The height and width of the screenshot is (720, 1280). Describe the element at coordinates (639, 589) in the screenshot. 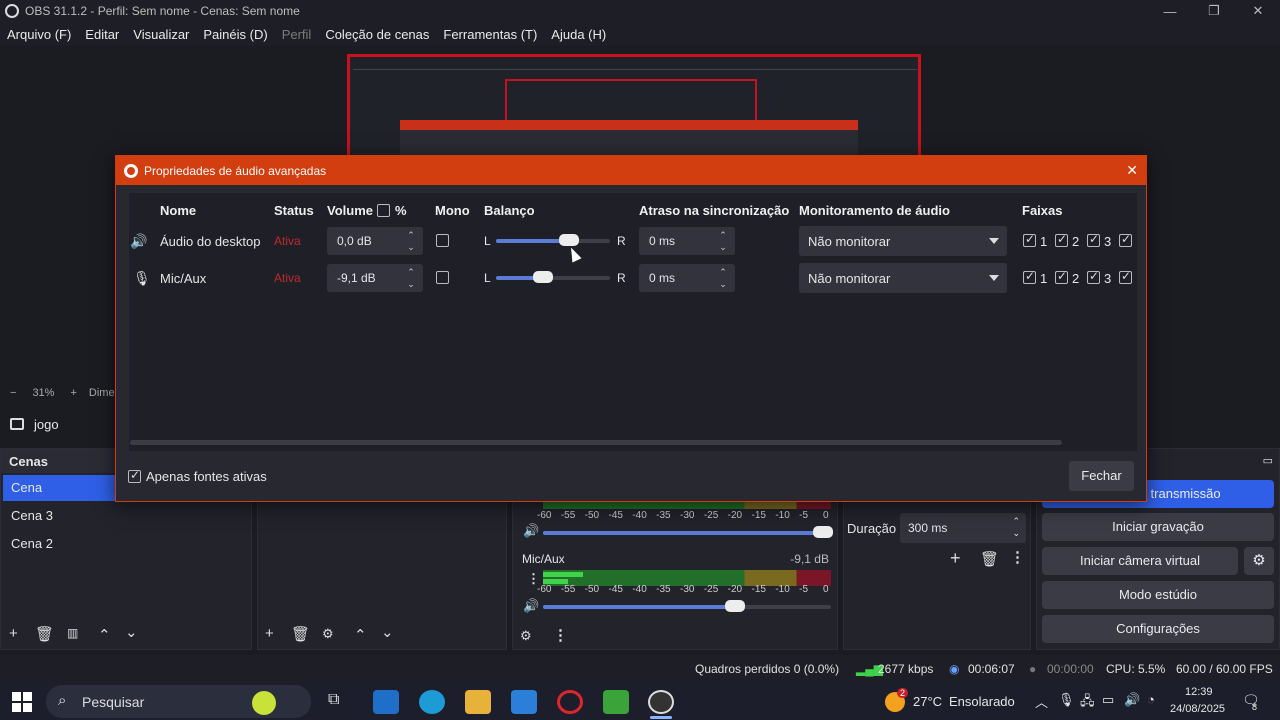

I see `meter-tick-label: -40` at that location.